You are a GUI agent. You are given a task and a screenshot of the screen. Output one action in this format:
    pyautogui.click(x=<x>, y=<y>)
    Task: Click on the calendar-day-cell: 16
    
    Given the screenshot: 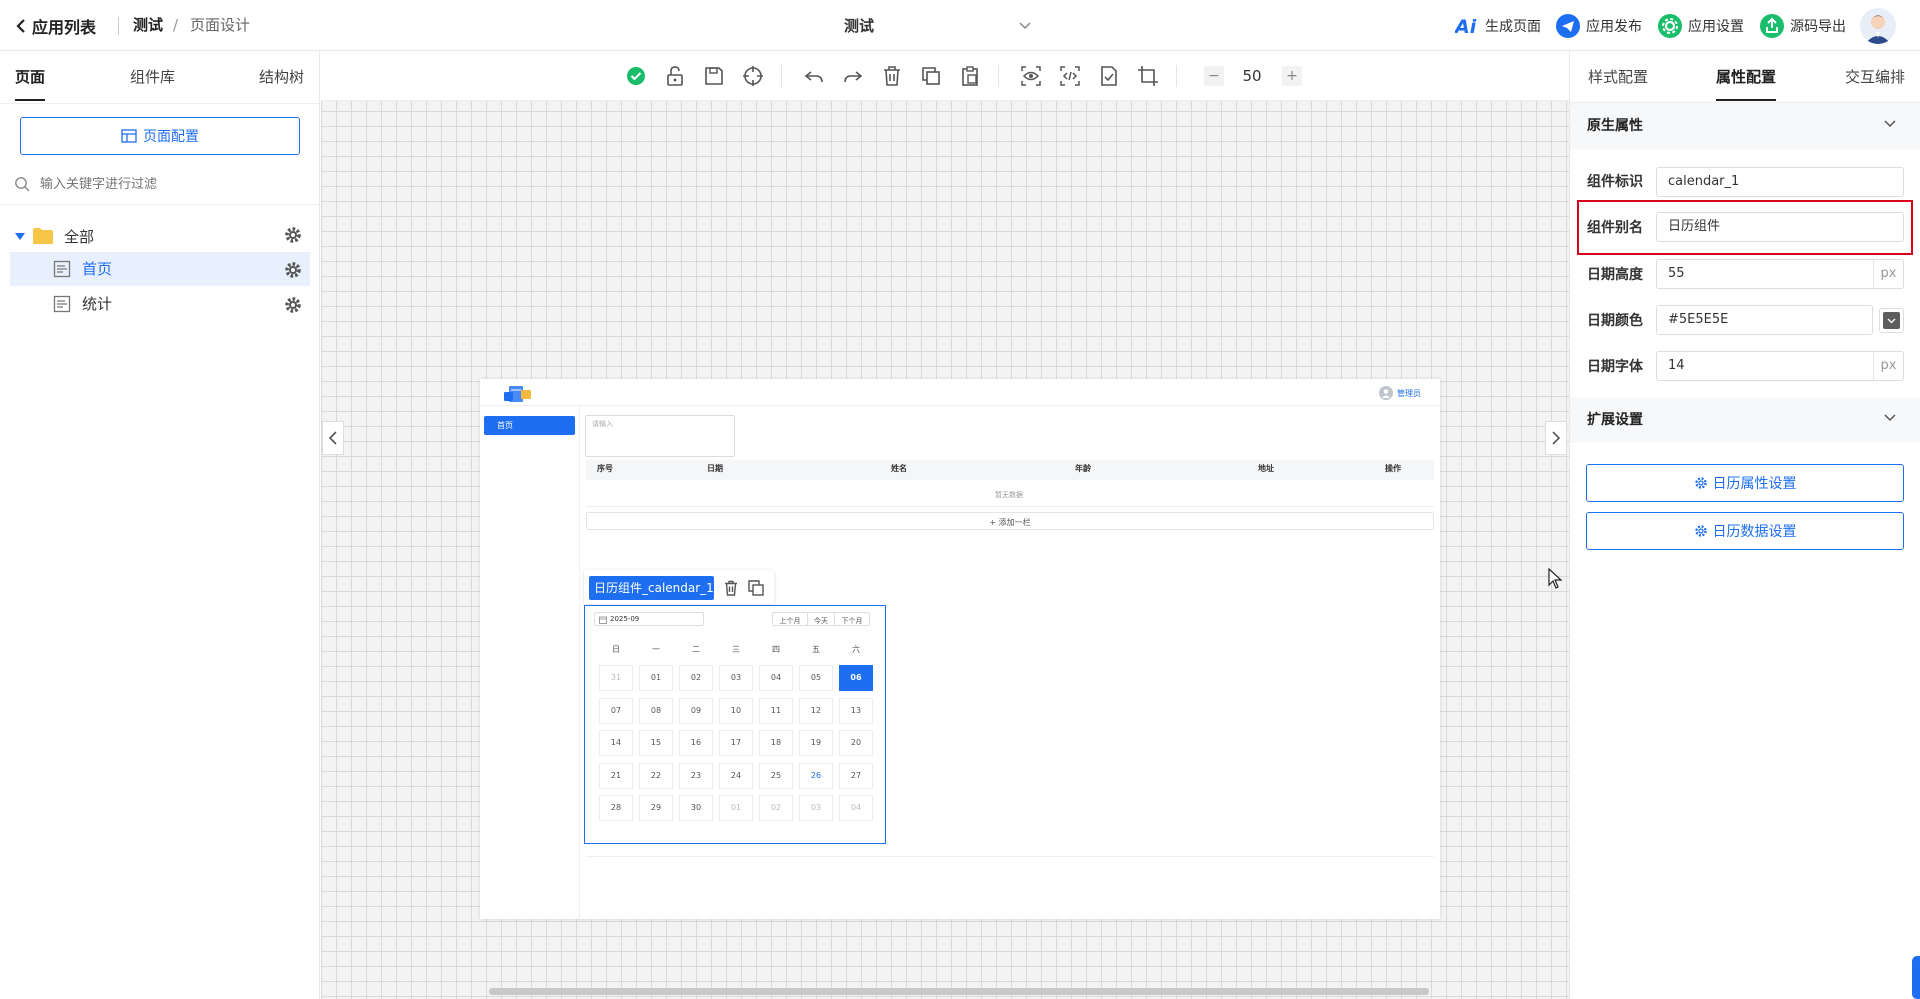 What is the action you would take?
    pyautogui.click(x=696, y=743)
    